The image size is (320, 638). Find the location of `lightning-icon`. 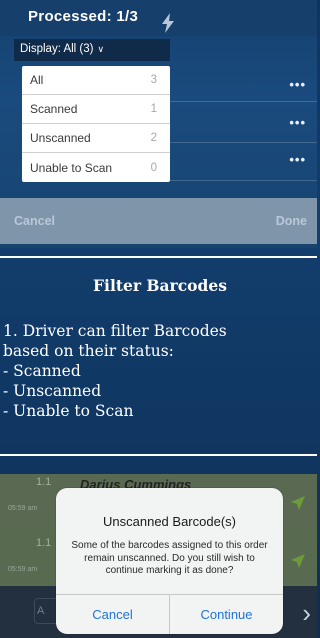

lightning-icon is located at coordinates (168, 23).